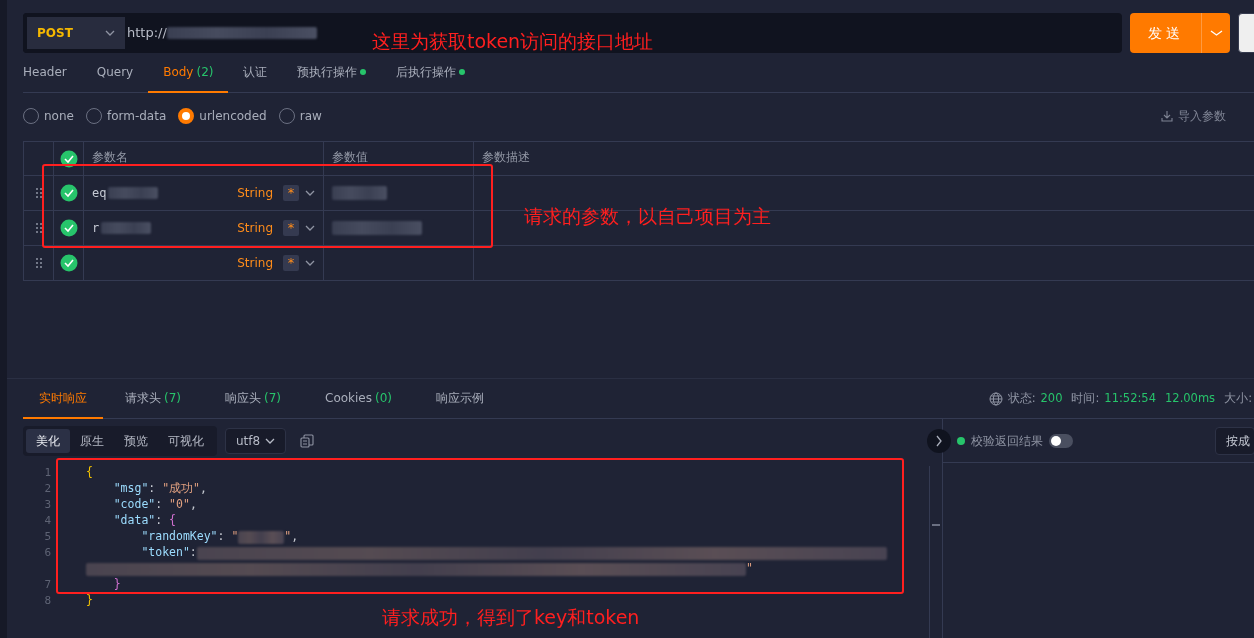 This screenshot has height=638, width=1254. What do you see at coordinates (159, 489) in the screenshot?
I see `code-line: "msg": "成功",` at bounding box center [159, 489].